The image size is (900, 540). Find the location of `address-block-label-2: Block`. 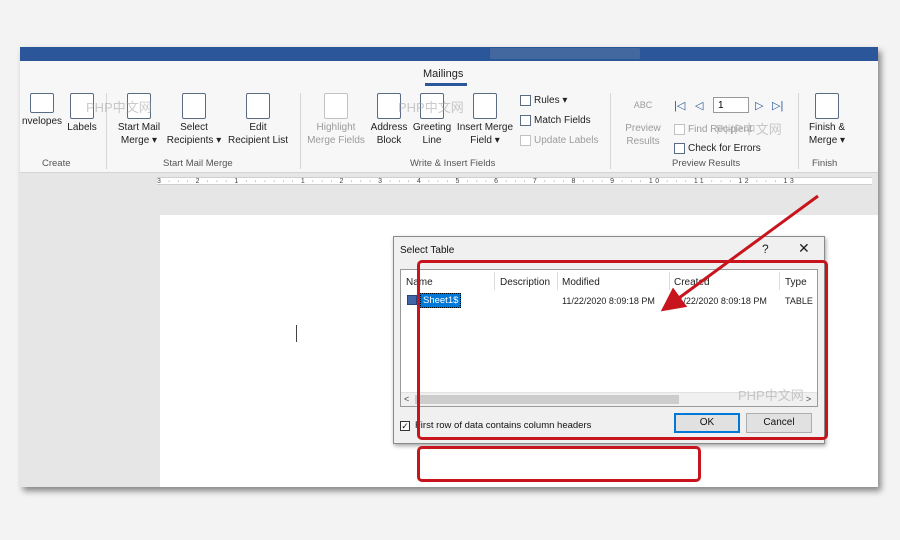

address-block-label-2: Block is located at coordinates (389, 140).